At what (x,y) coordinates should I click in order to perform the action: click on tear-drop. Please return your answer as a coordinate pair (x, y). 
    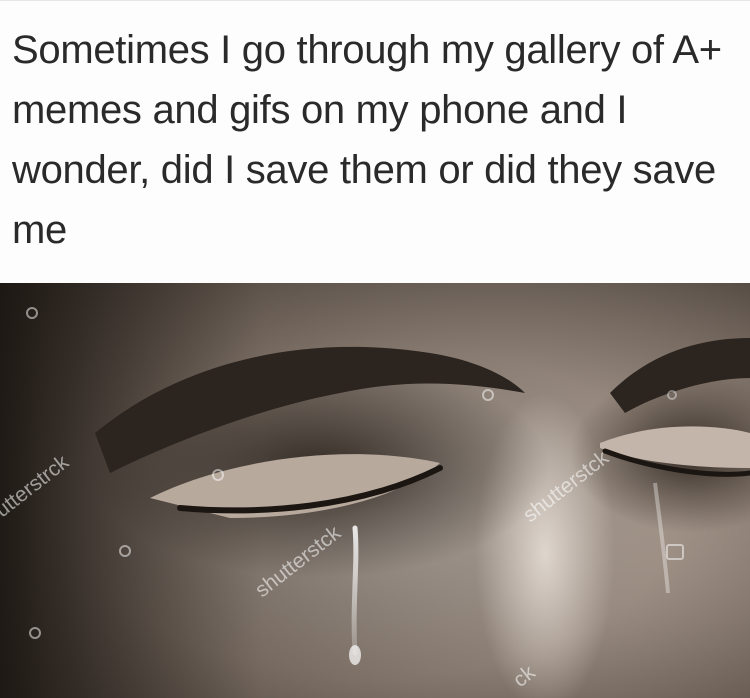
    Looking at the image, I should click on (355, 655).